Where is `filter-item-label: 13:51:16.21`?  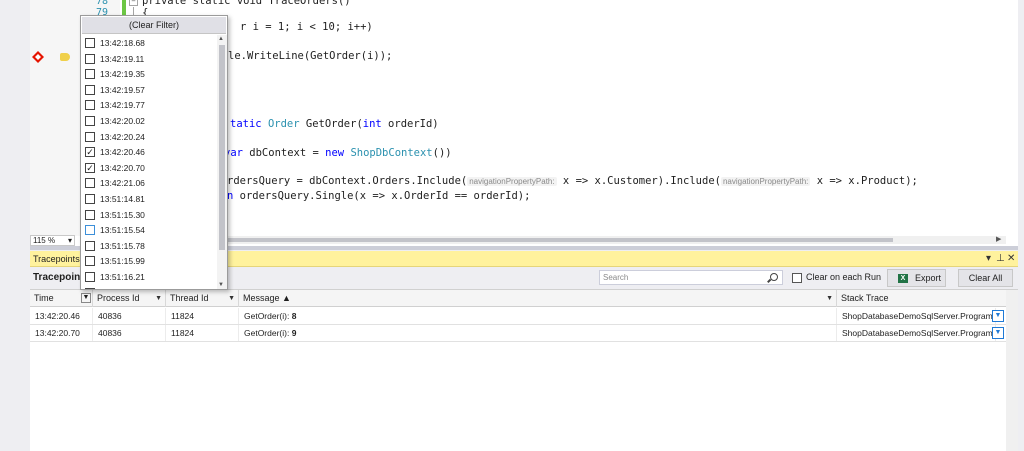 filter-item-label: 13:51:16.21 is located at coordinates (122, 277).